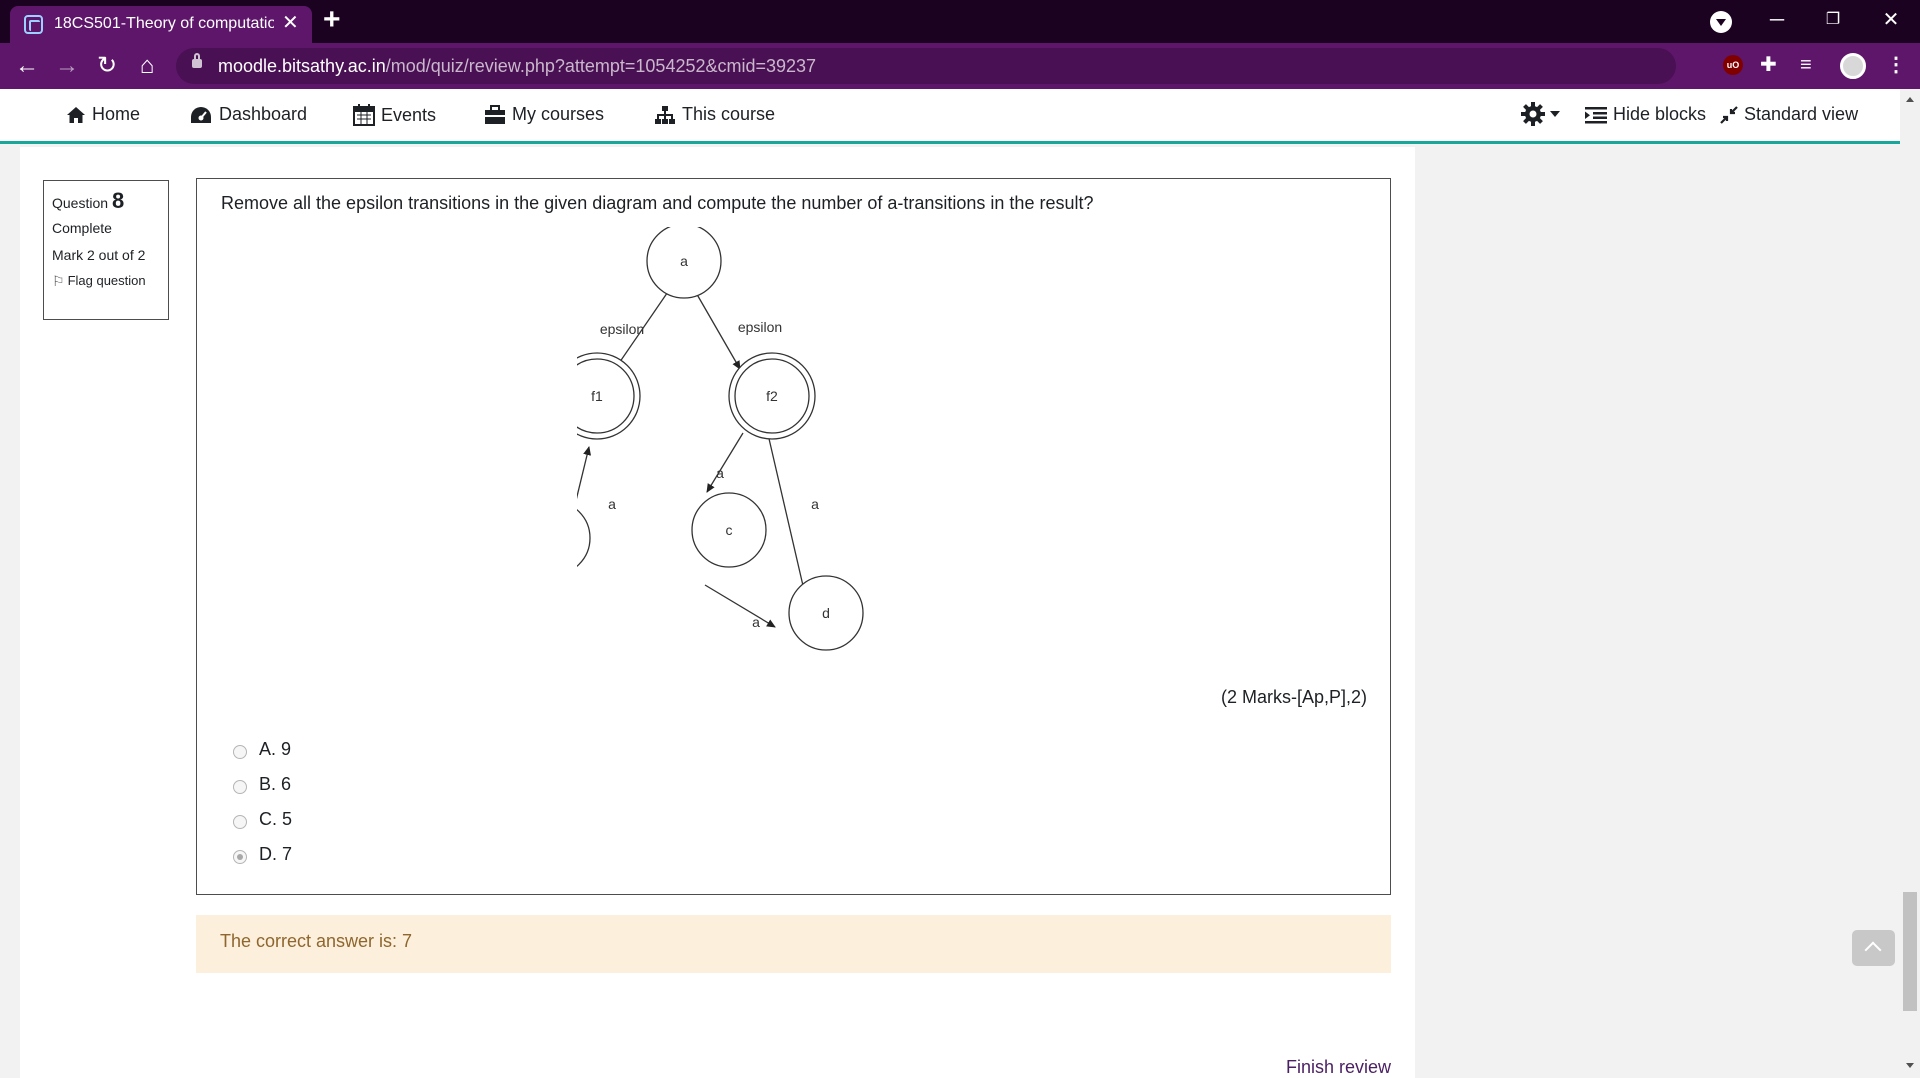  I want to click on answer-option-d-label: D. 7, so click(276, 854).